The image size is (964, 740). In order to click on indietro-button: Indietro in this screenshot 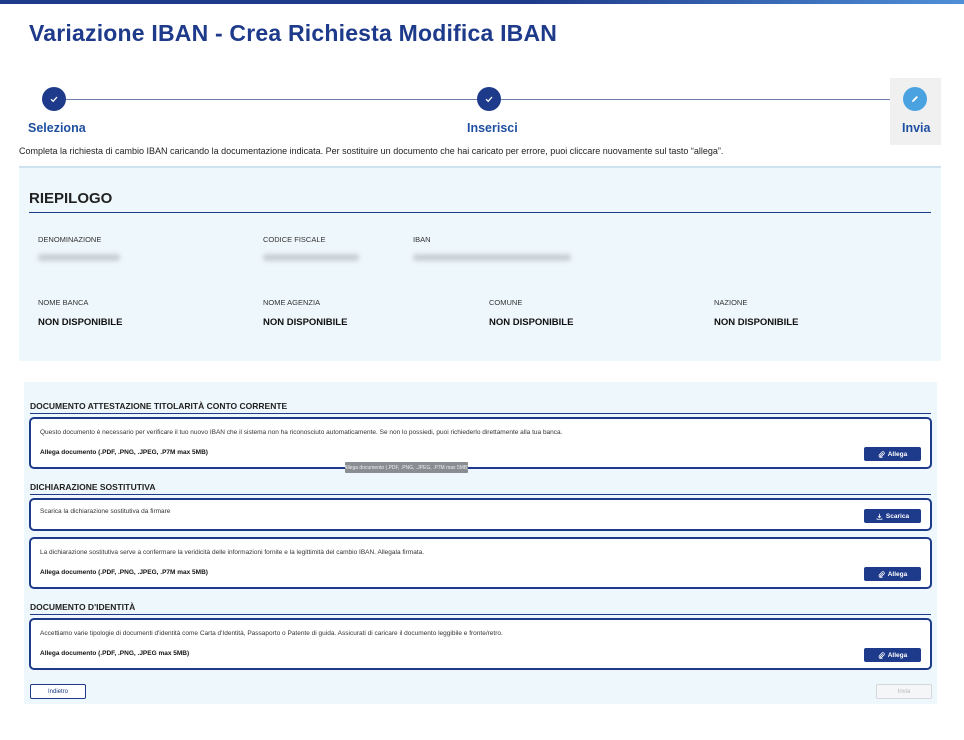, I will do `click(58, 691)`.